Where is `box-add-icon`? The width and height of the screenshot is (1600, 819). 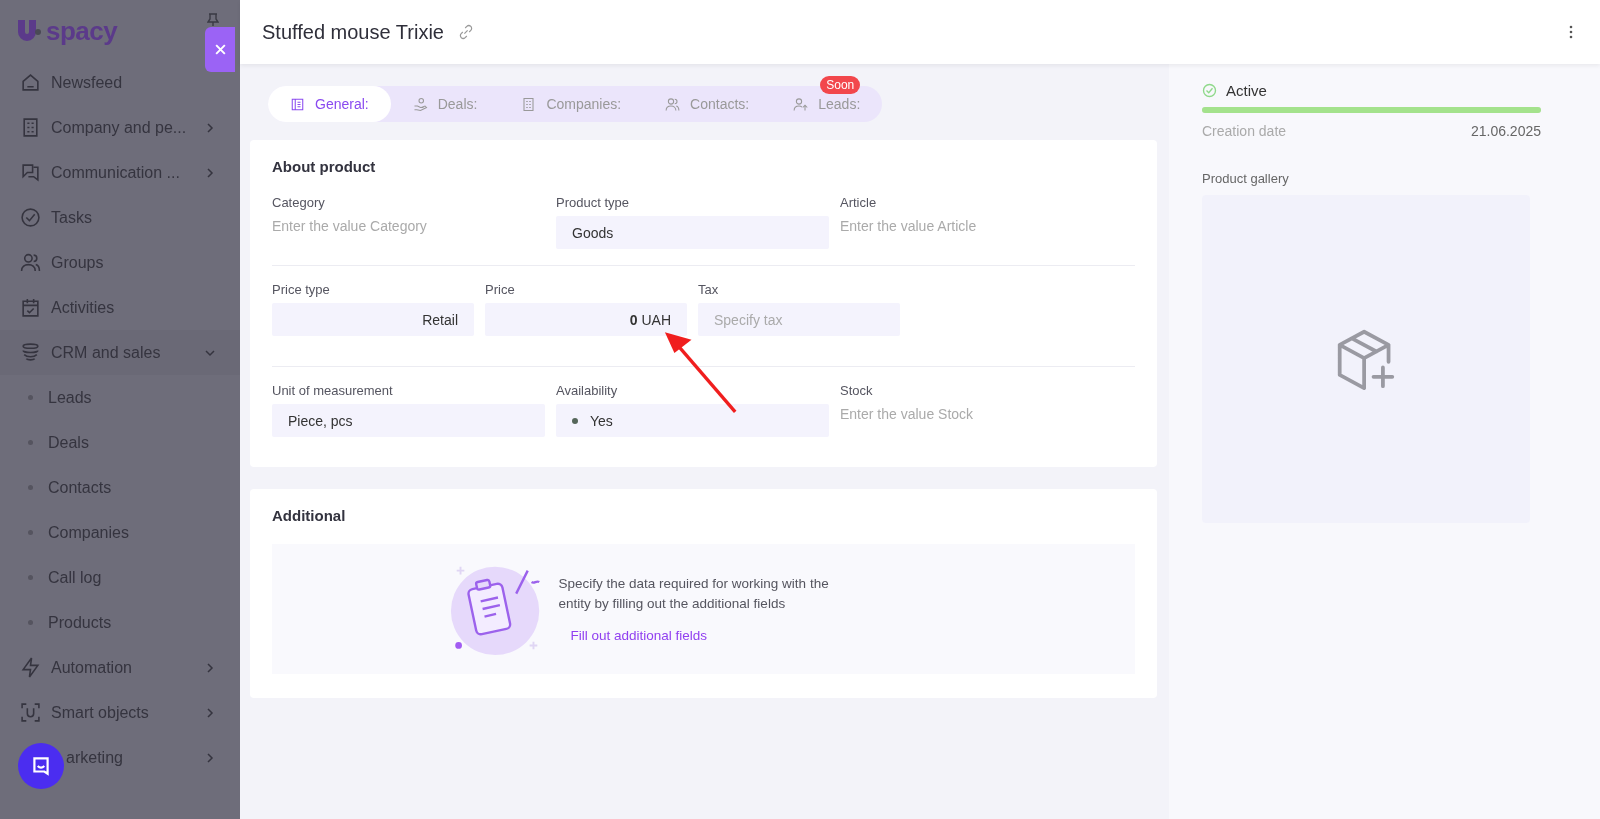 box-add-icon is located at coordinates (1366, 359).